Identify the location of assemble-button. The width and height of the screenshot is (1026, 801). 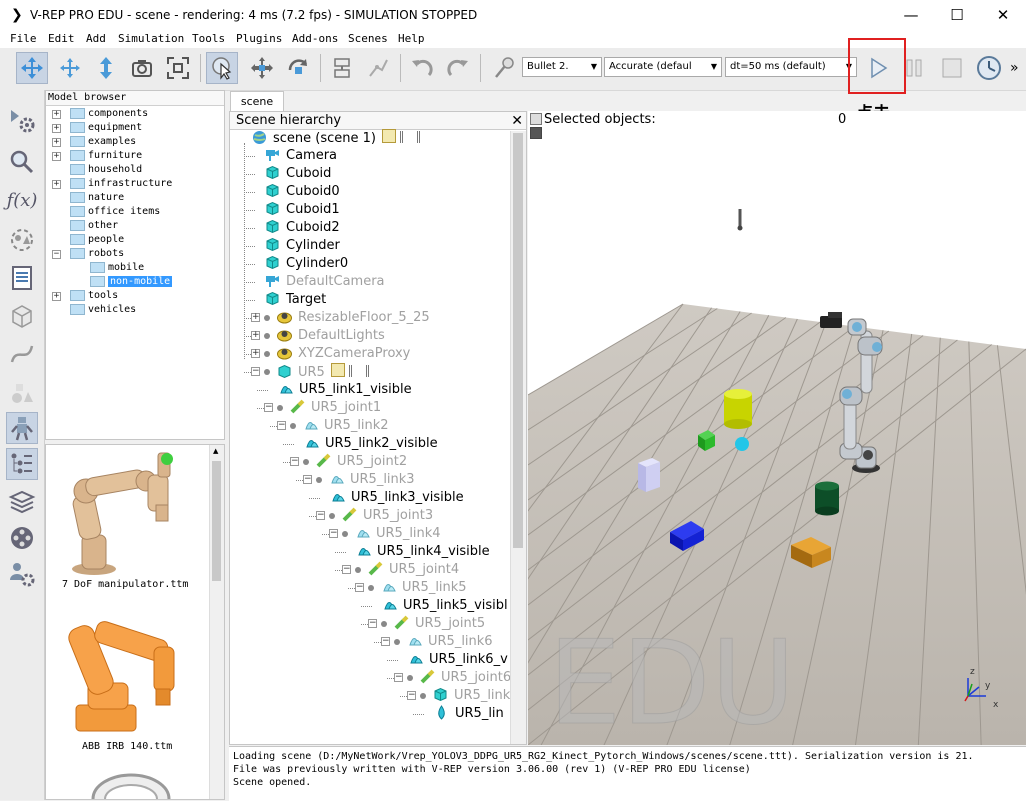
(342, 68).